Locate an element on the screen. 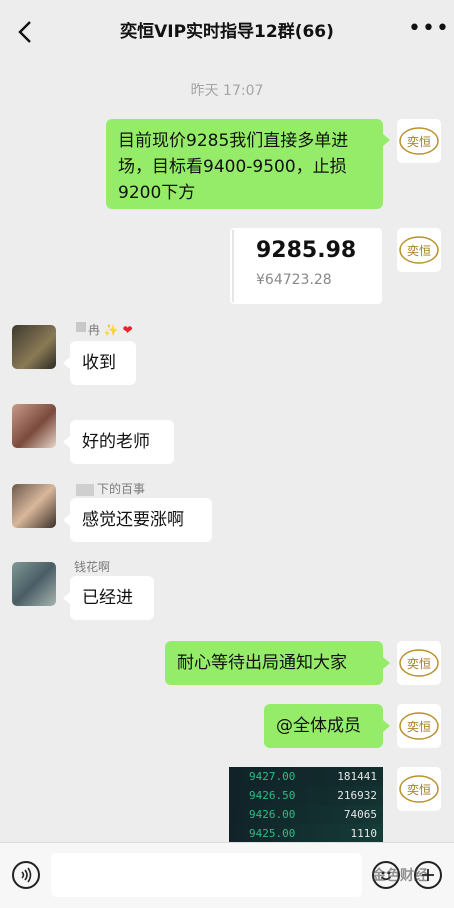 This screenshot has width=454, height=908. orderbook-row: 9425.00 1110 is located at coordinates (306, 833).